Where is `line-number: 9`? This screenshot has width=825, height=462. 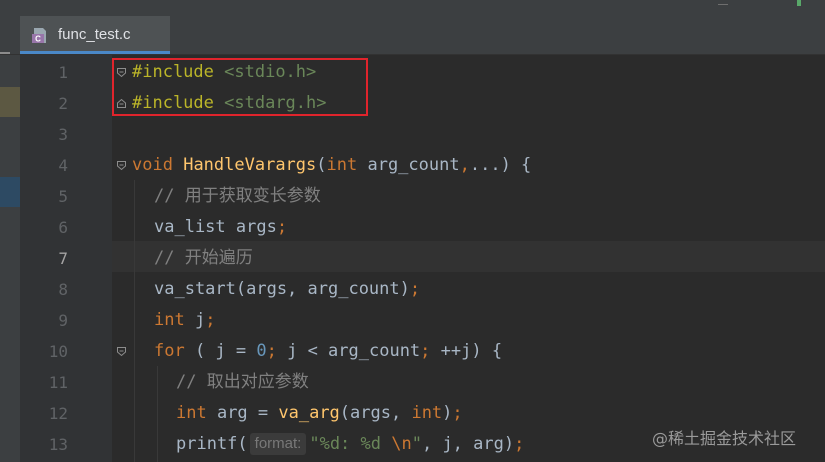
line-number: 9 is located at coordinates (63, 320).